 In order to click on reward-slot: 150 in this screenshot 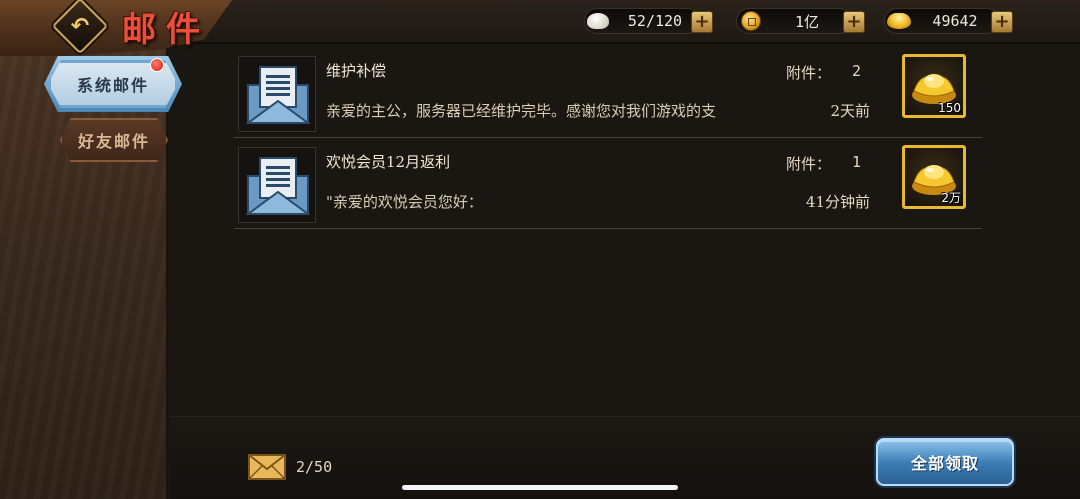, I will do `click(934, 86)`.